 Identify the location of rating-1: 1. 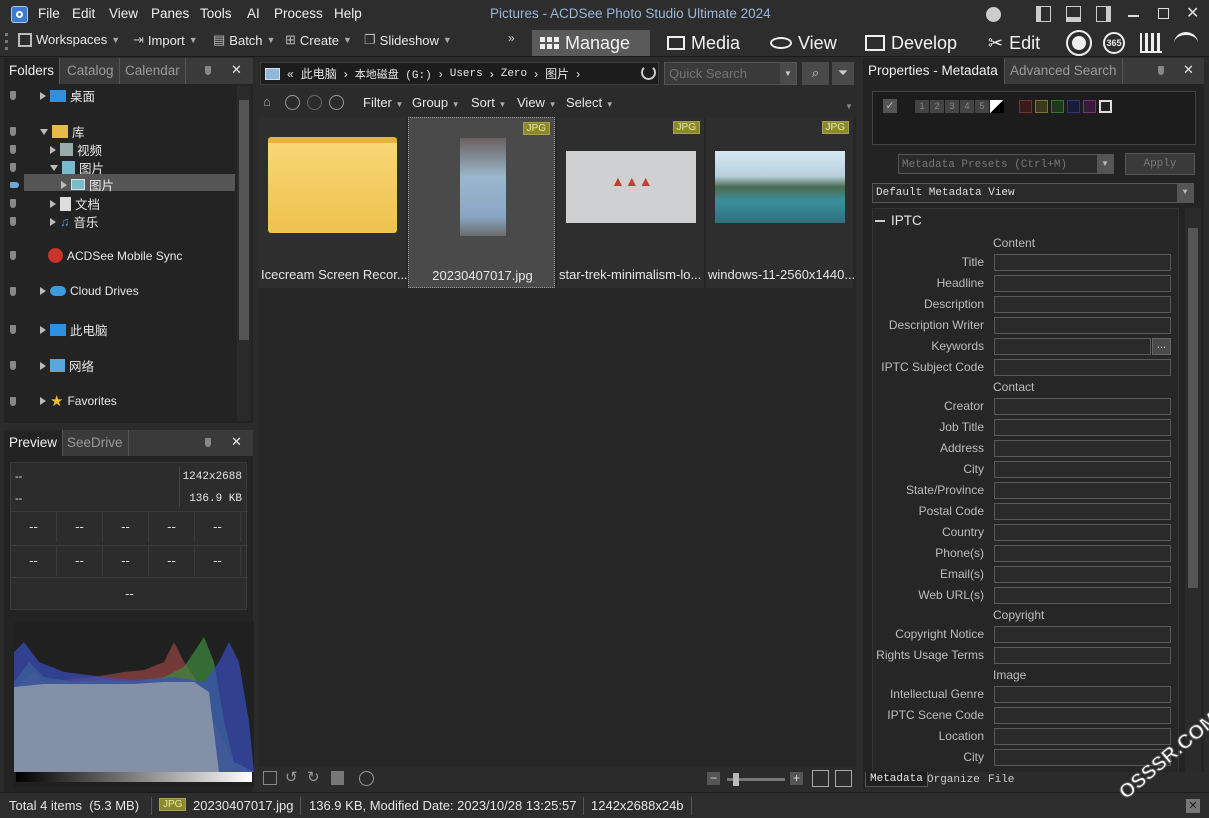
(922, 106).